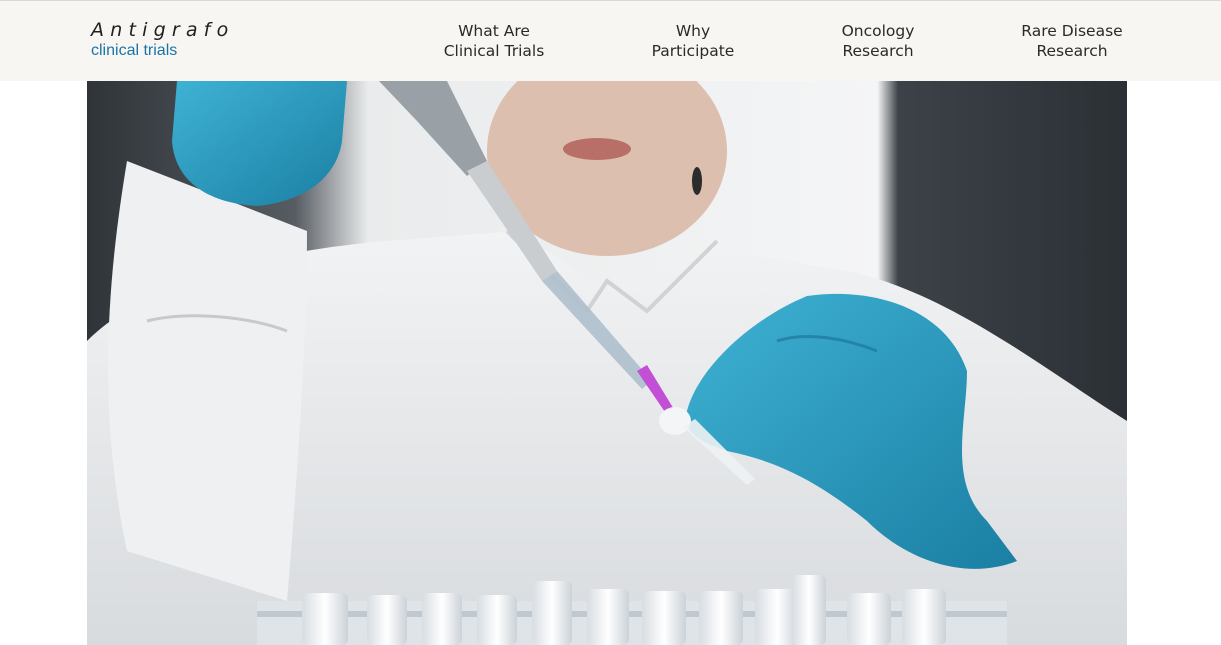 The width and height of the screenshot is (1221, 645). What do you see at coordinates (693, 41) in the screenshot?
I see `nav-item-why-participate: Why Participate` at bounding box center [693, 41].